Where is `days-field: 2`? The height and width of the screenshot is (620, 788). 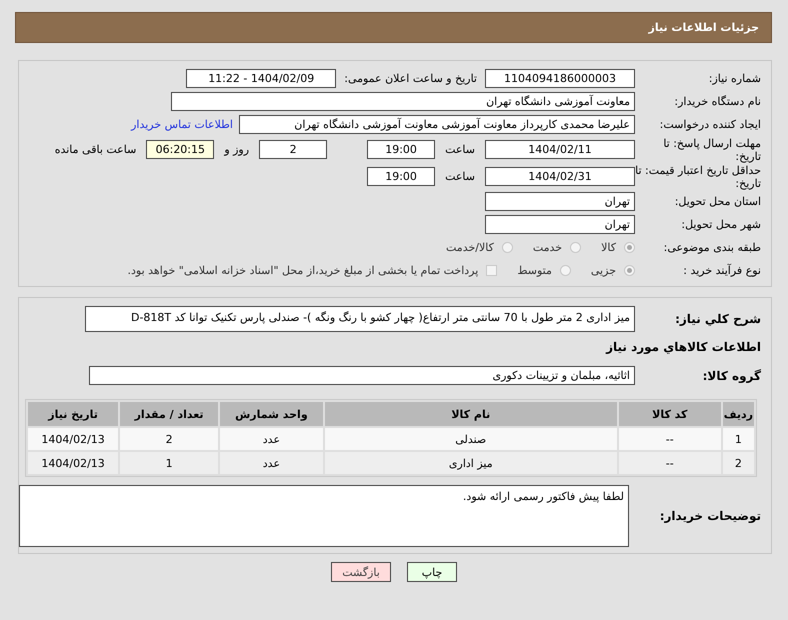 days-field: 2 is located at coordinates (293, 149).